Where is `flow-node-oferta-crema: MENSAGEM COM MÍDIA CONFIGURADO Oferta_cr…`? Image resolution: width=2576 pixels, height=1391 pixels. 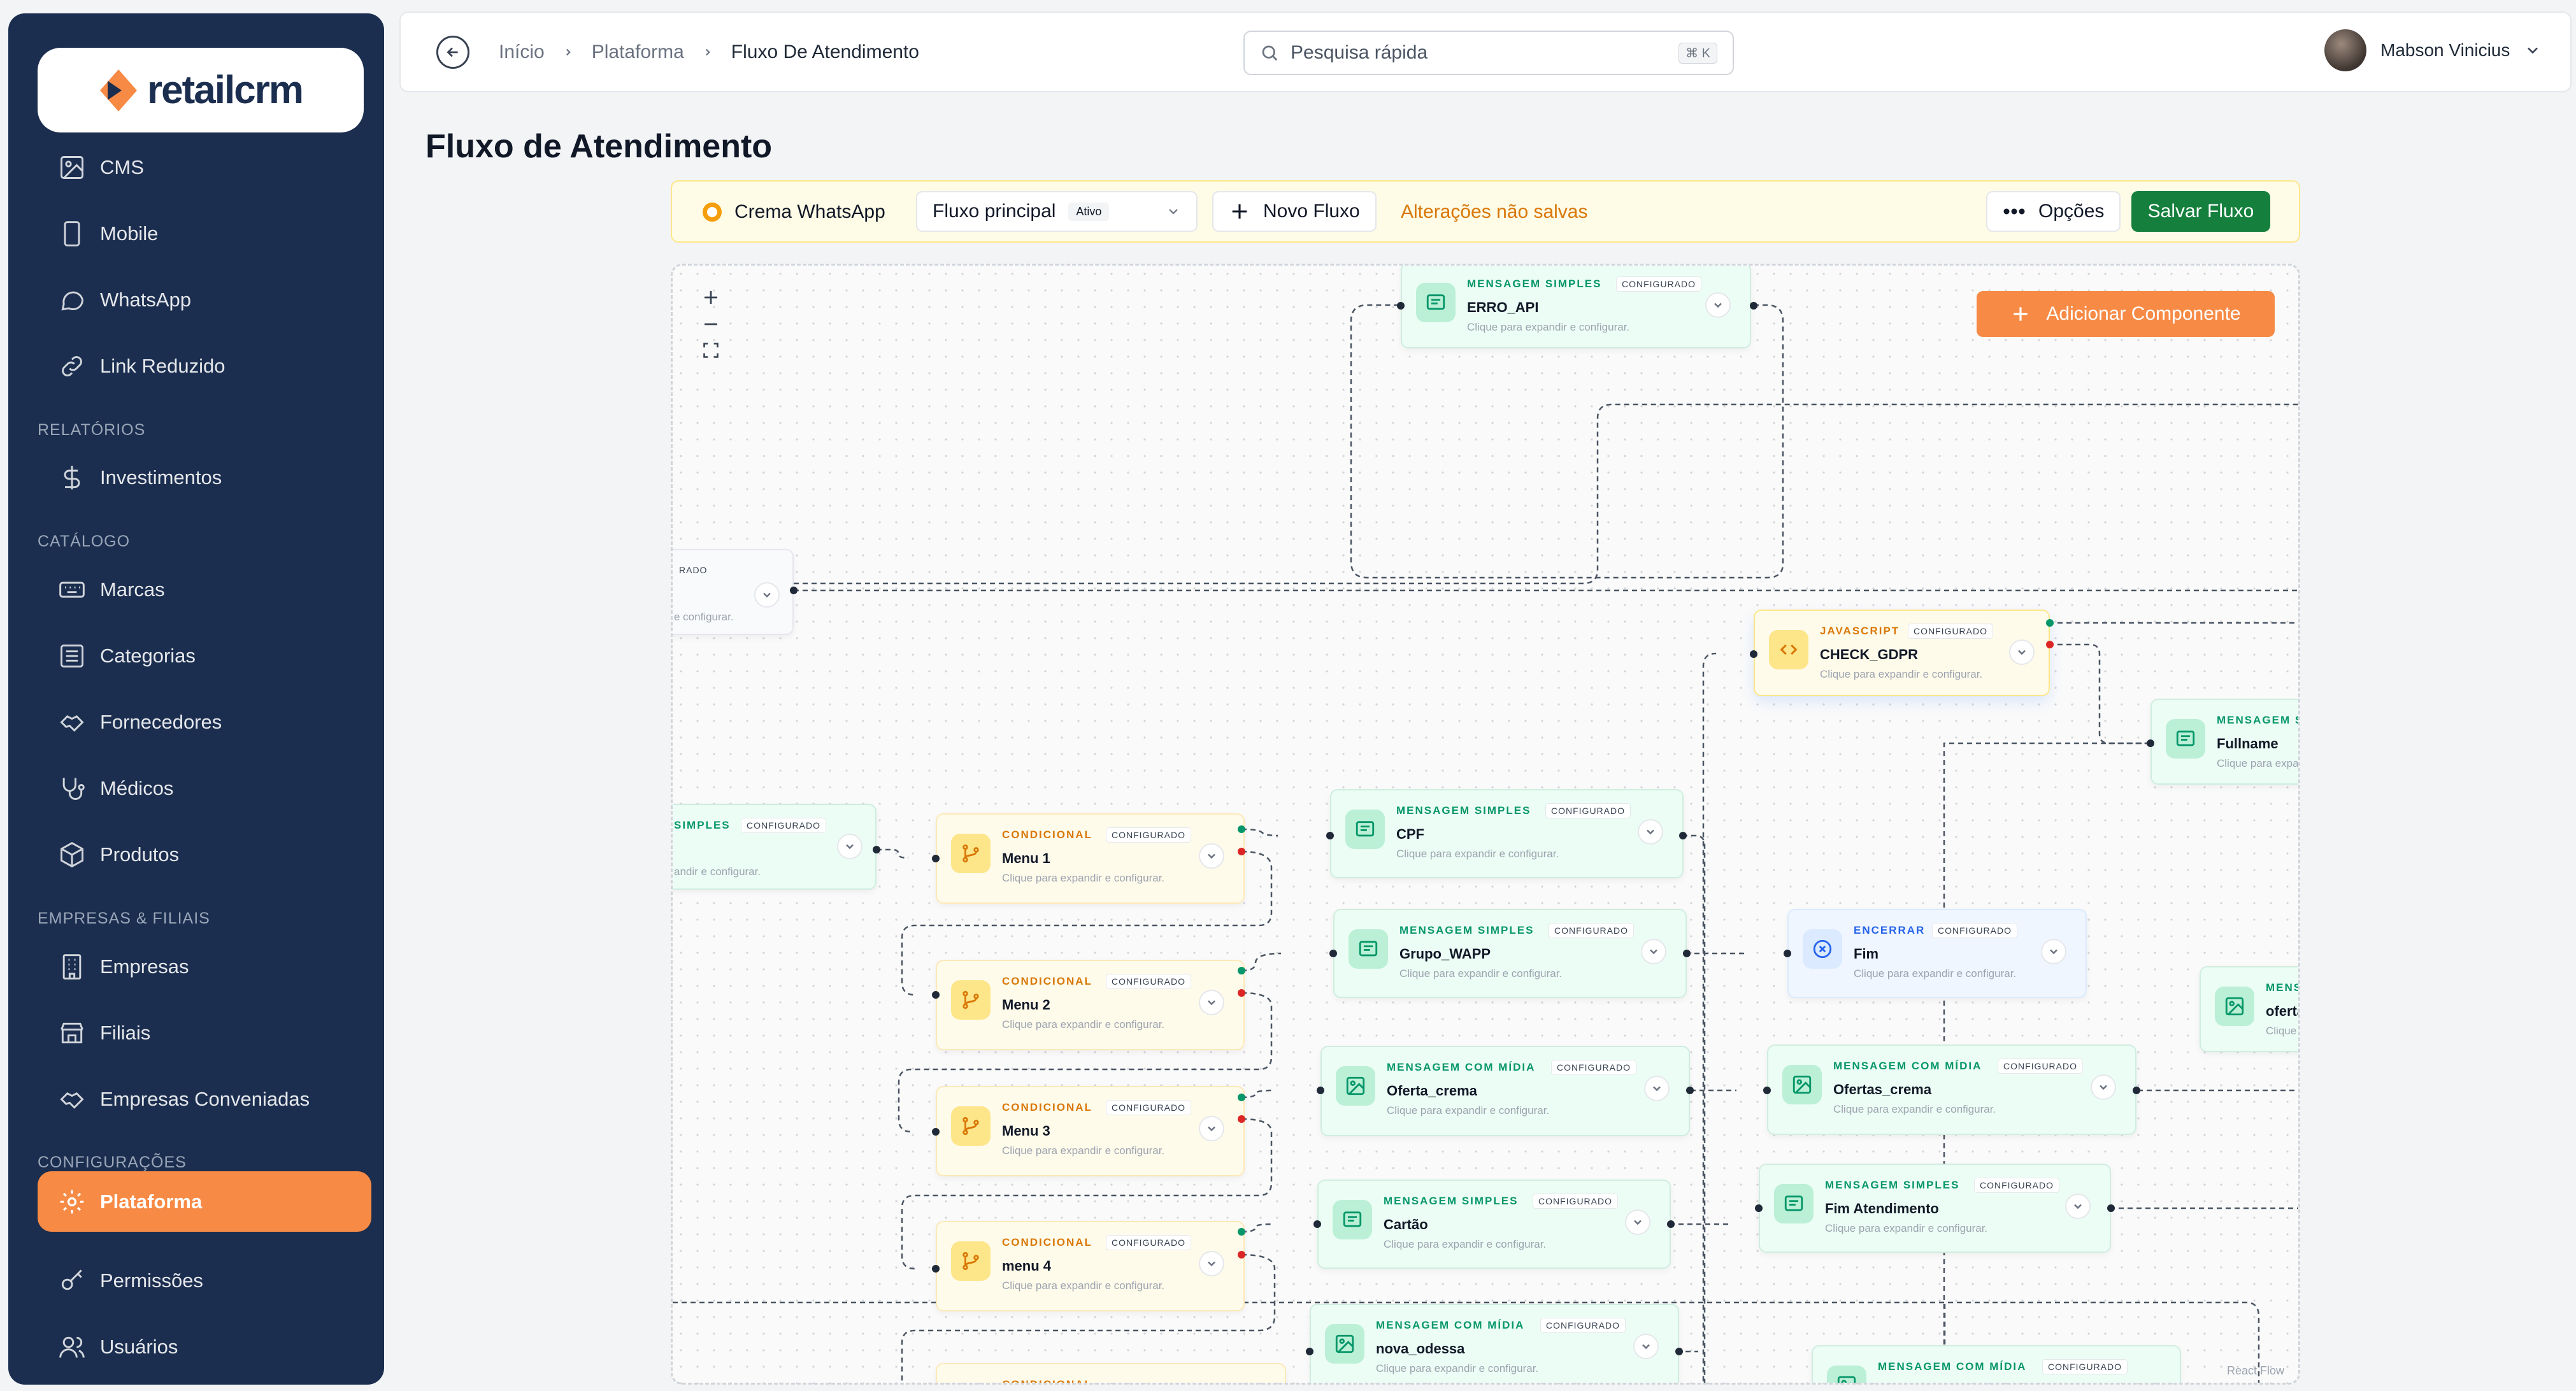 flow-node-oferta-crema: MENSAGEM COM MÍDIA CONFIGURADO Oferta_cr… is located at coordinates (1505, 1091).